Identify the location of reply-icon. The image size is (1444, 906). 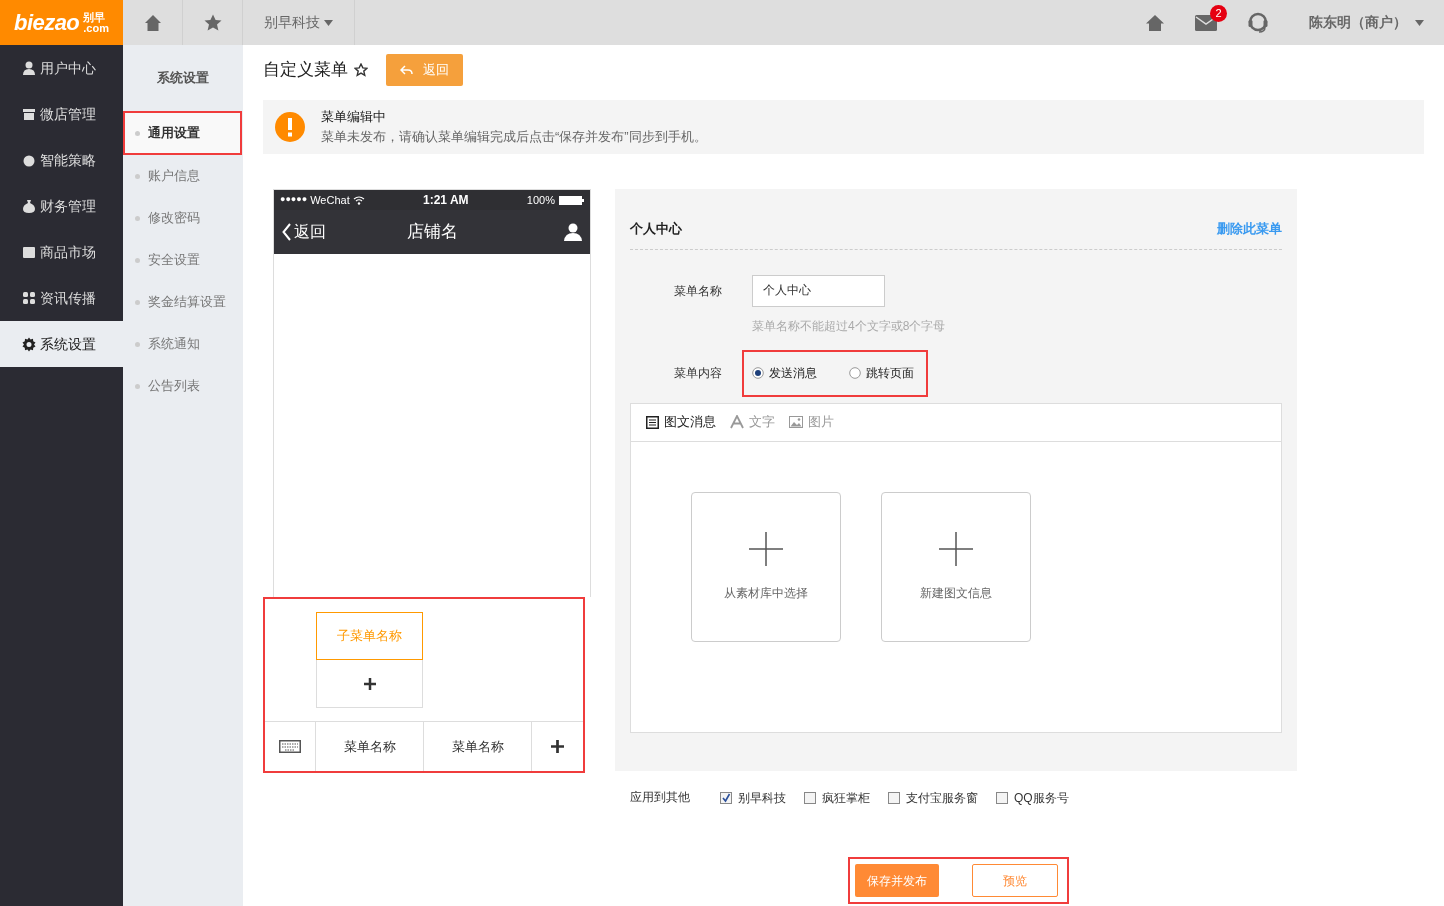
(406, 70).